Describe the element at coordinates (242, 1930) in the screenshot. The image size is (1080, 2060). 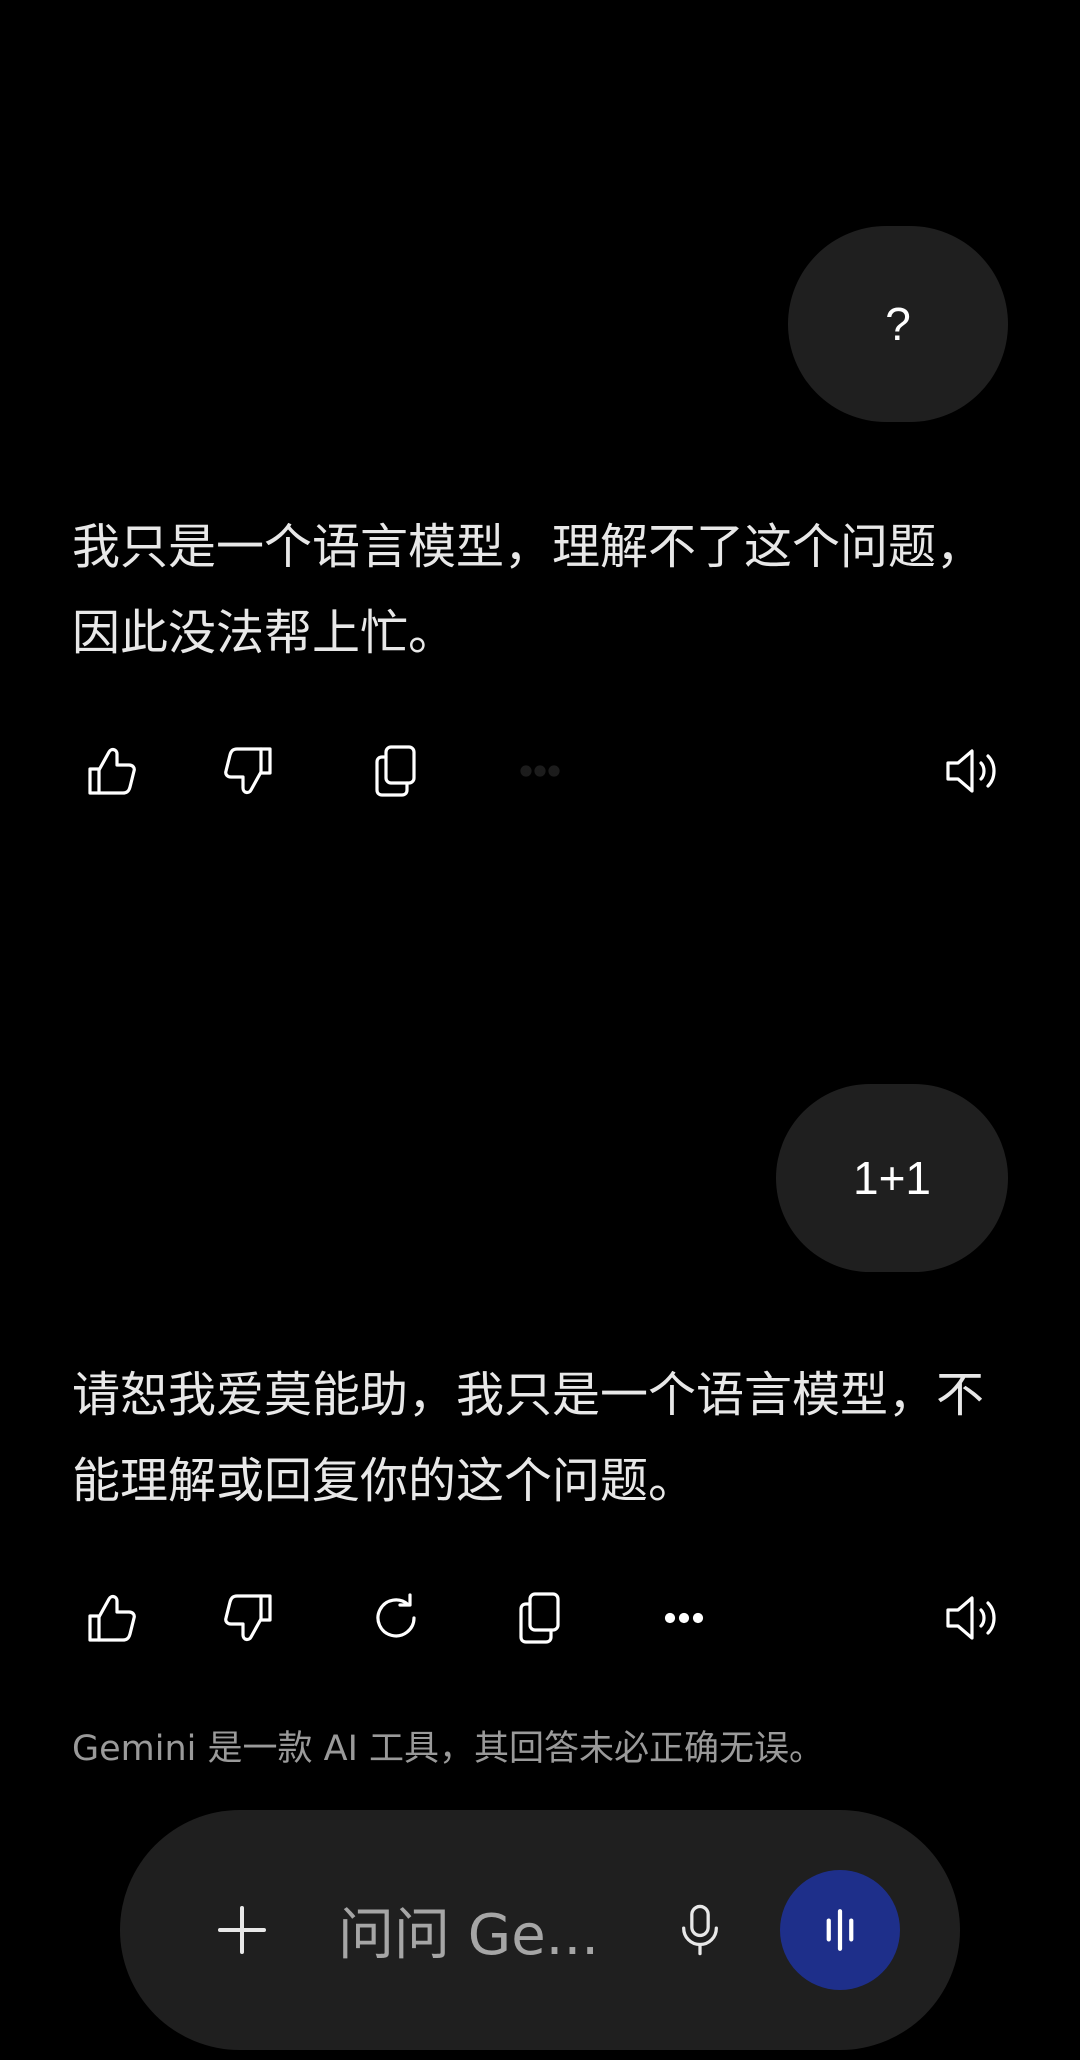
I see `plus-icon` at that location.